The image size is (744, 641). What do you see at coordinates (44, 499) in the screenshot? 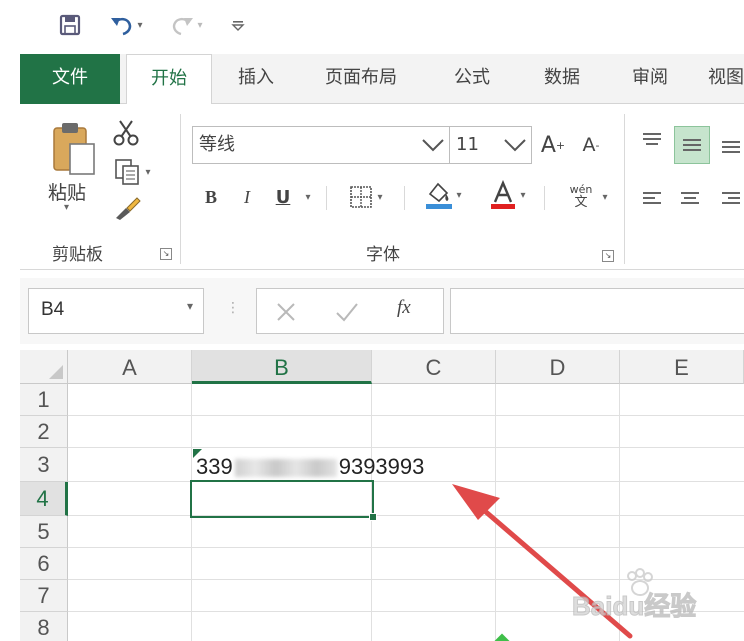
I see `row-header-4: 4` at bounding box center [44, 499].